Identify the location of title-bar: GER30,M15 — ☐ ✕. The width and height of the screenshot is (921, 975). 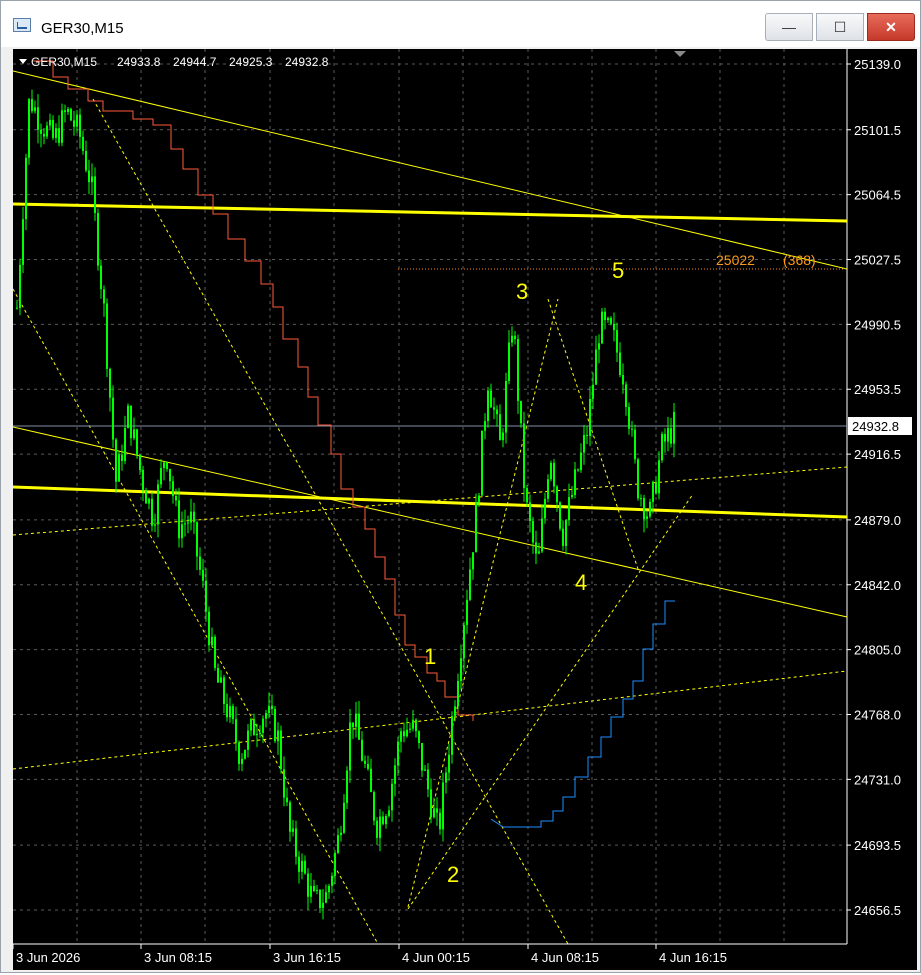
(460, 24).